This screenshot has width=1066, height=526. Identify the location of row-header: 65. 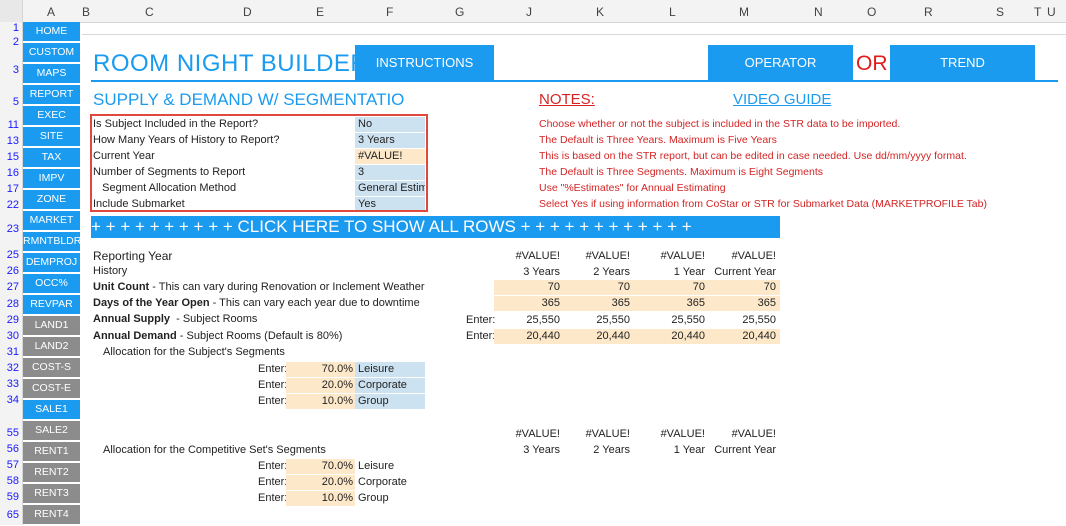
(9, 515).